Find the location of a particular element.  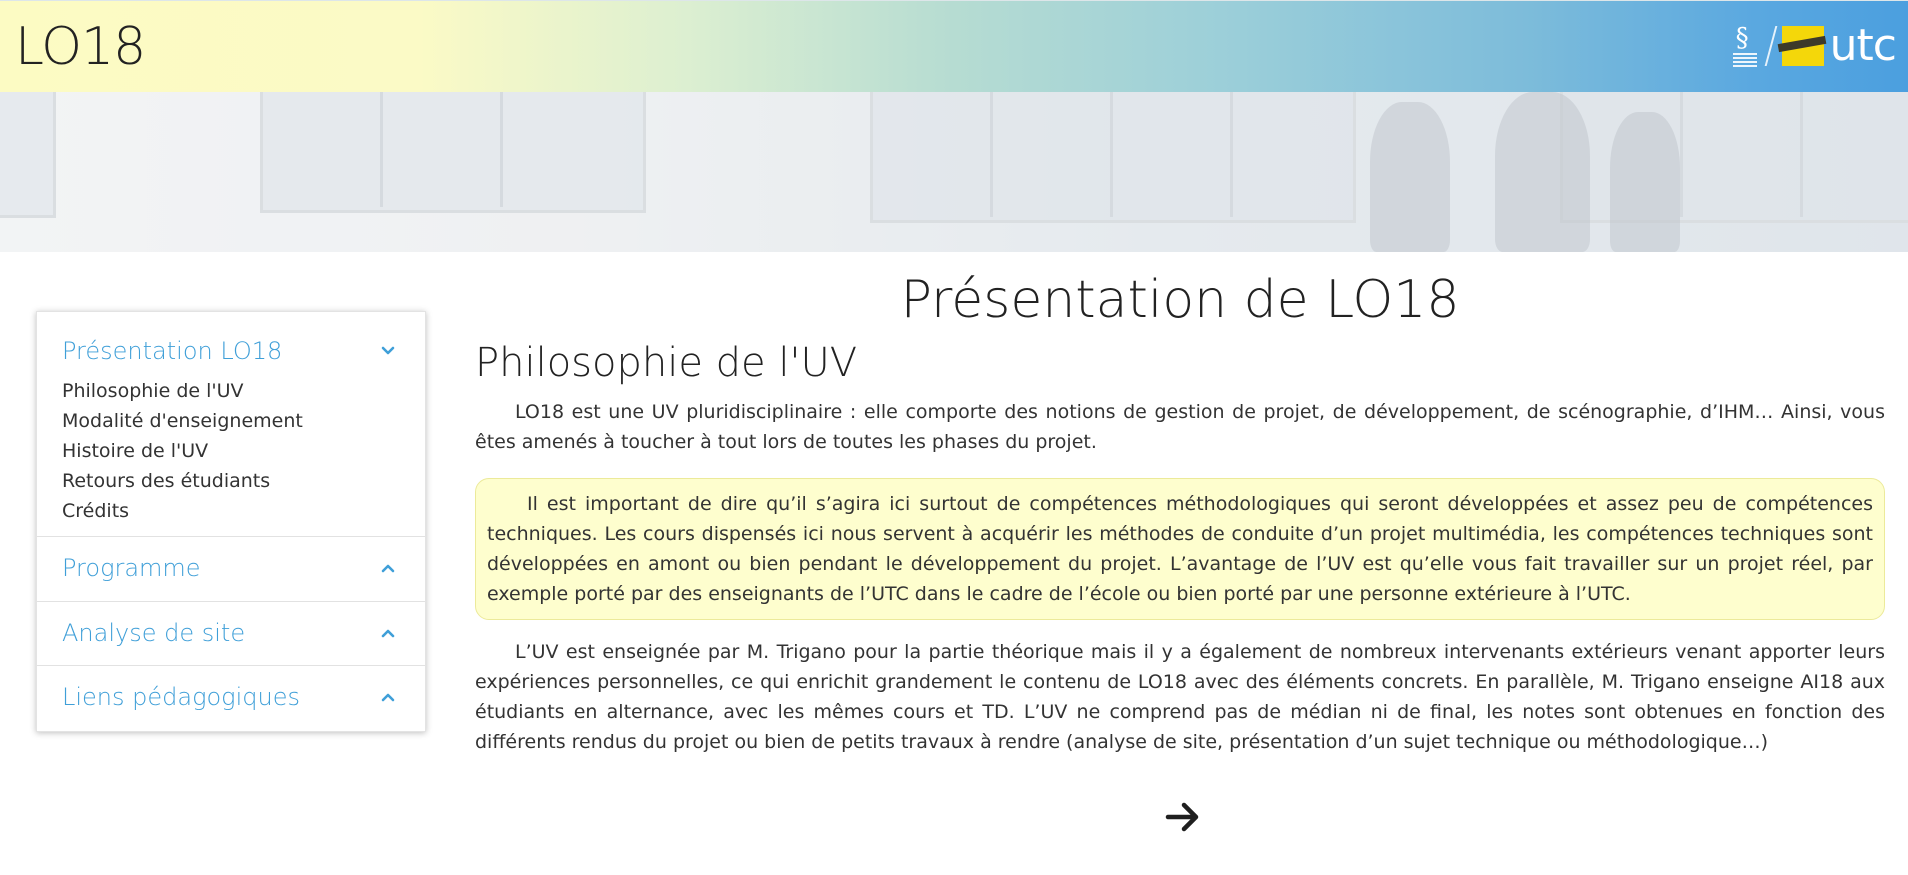

sidebar-item-histoire: Histoire de l'UV is located at coordinates (182, 451).